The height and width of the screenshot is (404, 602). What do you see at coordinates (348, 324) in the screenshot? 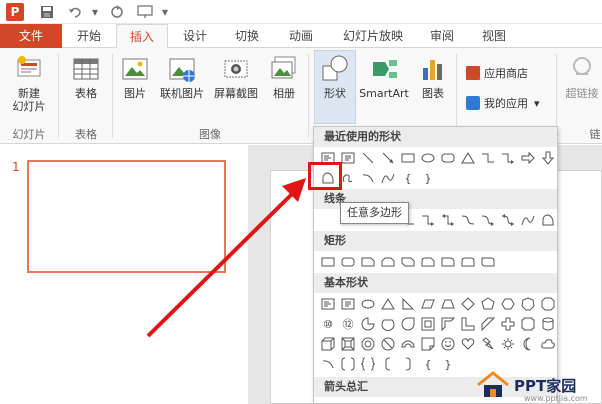
I see `dodecagon-icon: ⑫` at bounding box center [348, 324].